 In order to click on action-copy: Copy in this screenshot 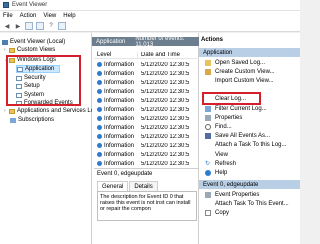, I will do `click(217, 212)`.